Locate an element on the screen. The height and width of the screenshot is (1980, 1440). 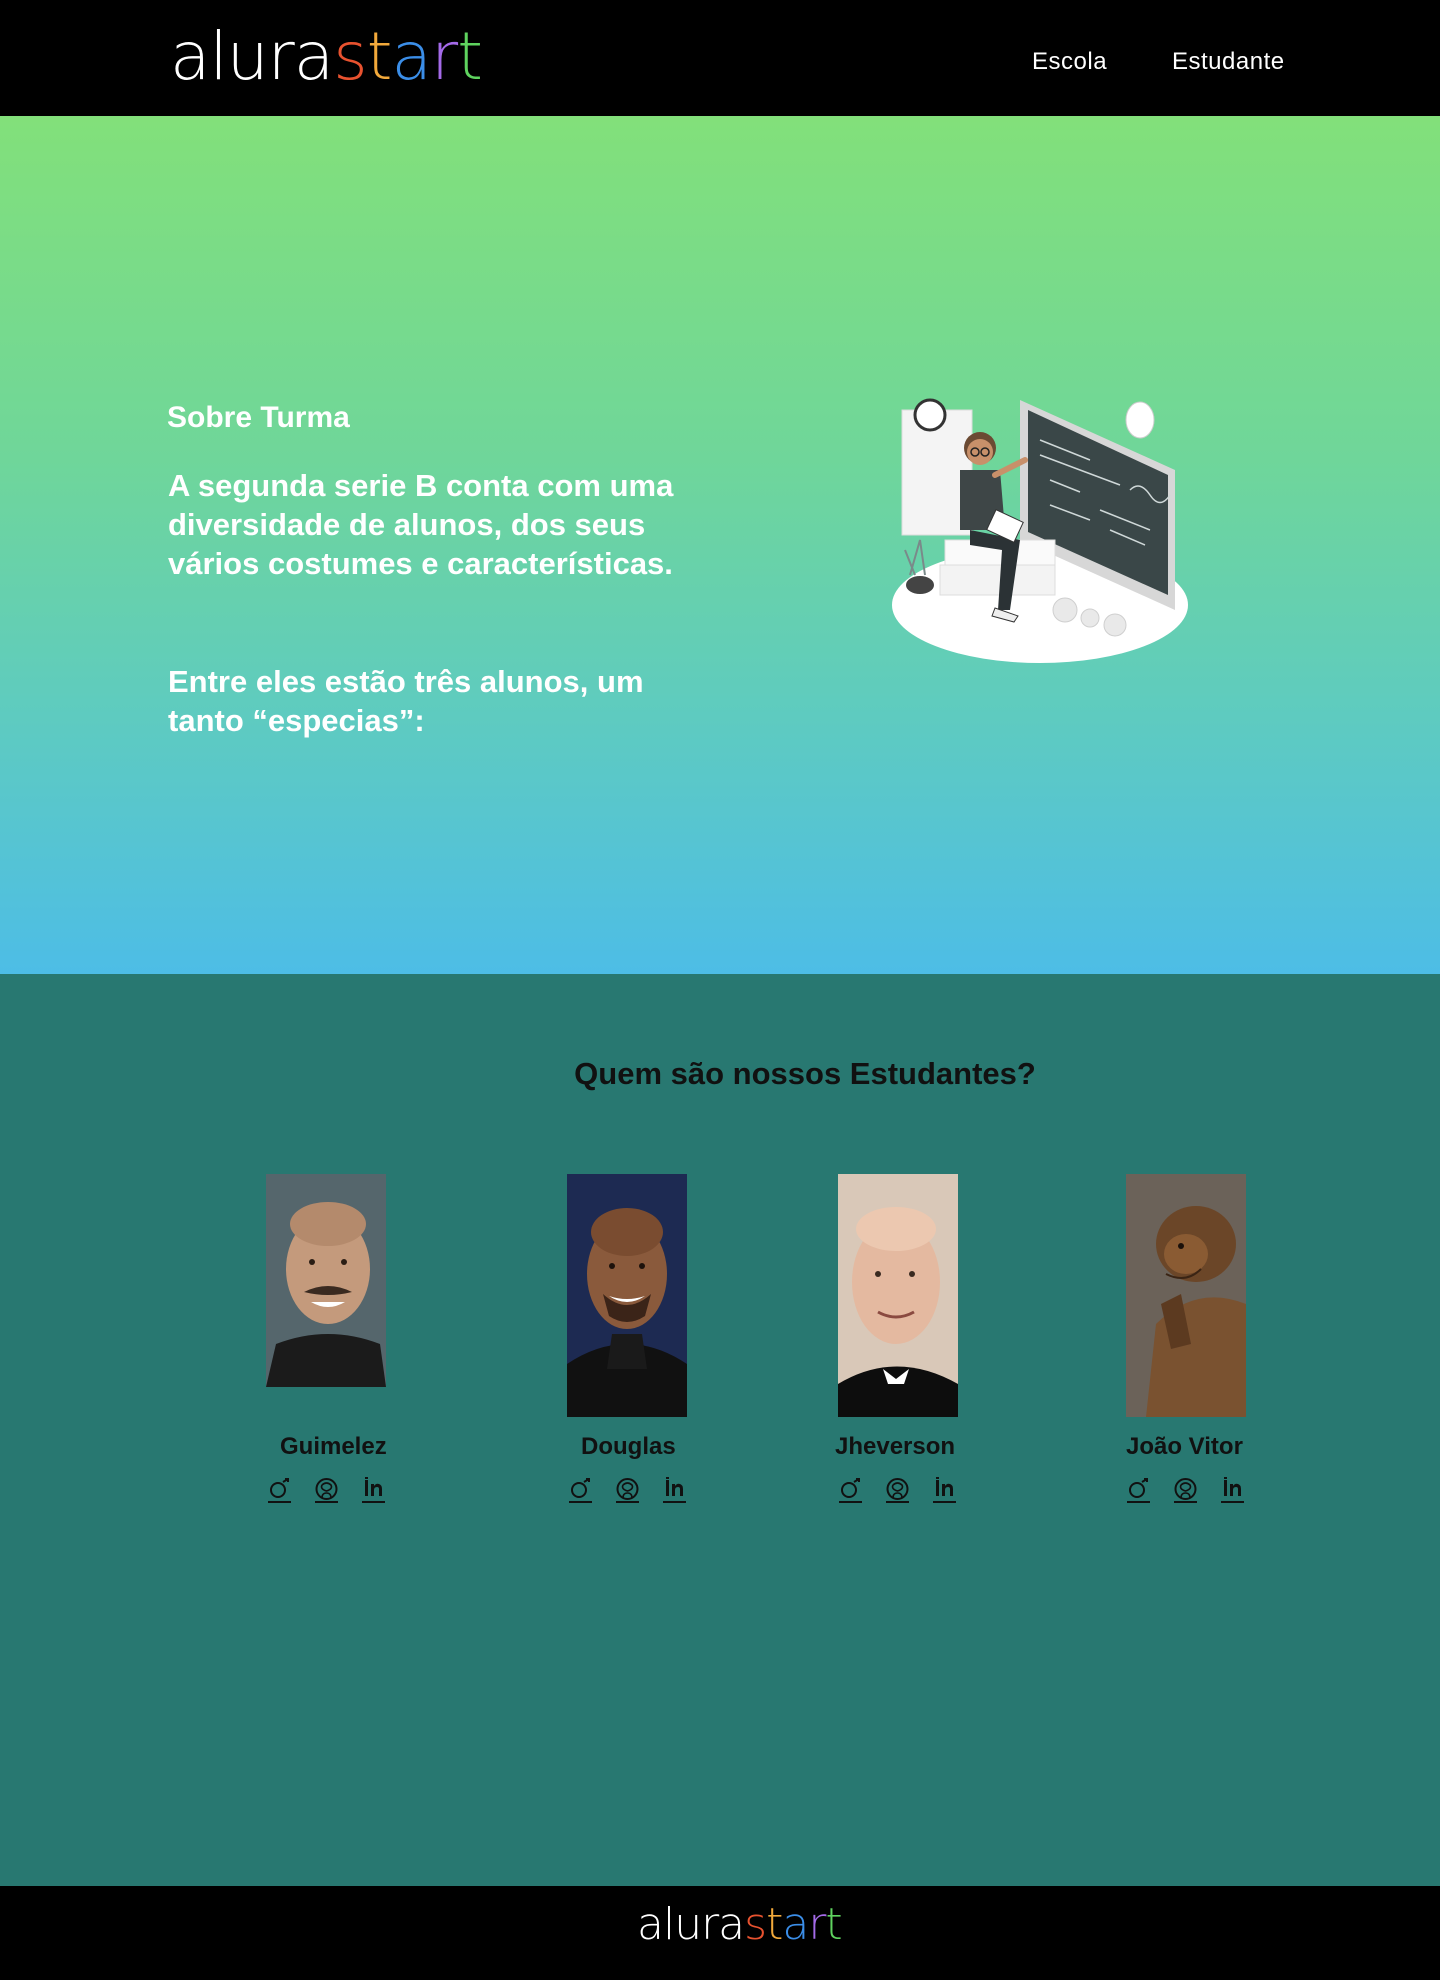
students-title: Quem são nossos Estudantes? is located at coordinates (805, 1073).